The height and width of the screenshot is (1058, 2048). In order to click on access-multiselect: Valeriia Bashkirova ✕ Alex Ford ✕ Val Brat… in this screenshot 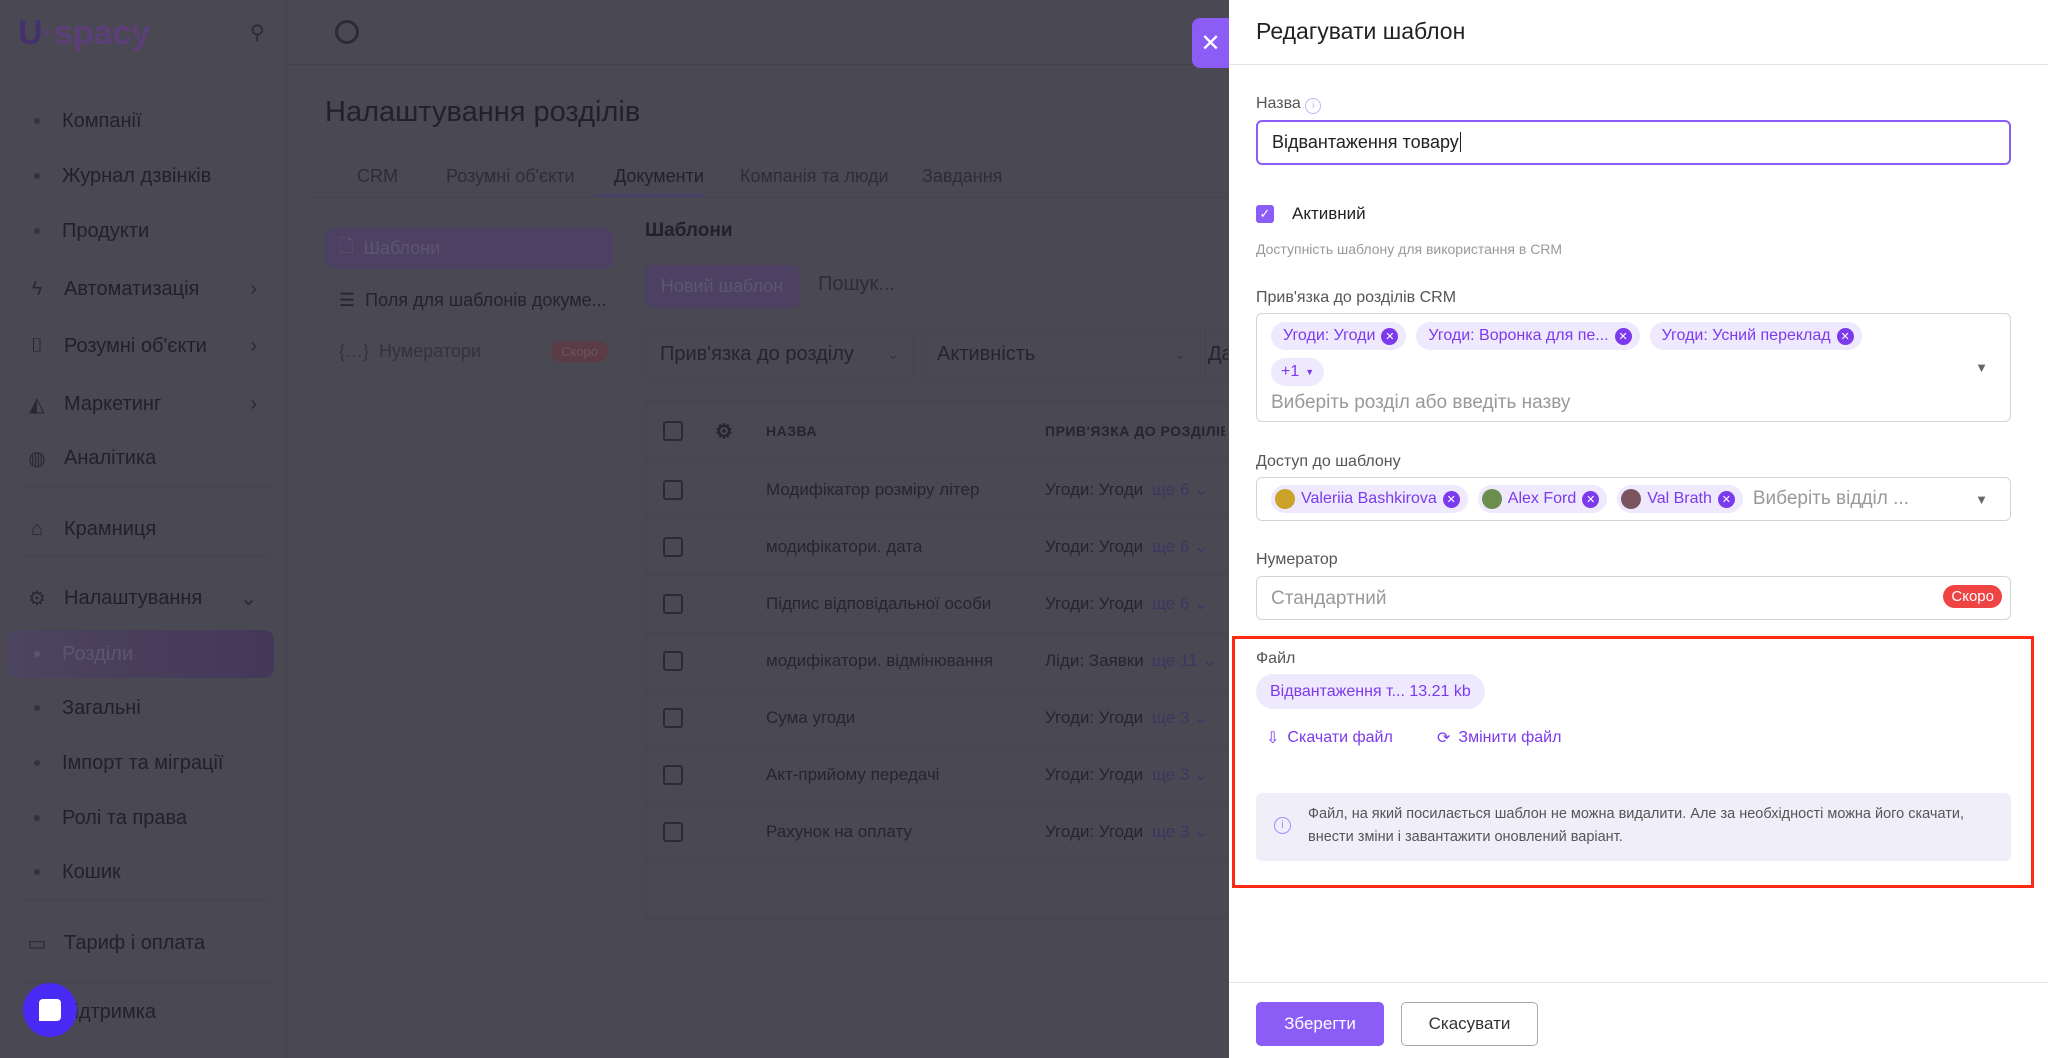, I will do `click(1633, 499)`.